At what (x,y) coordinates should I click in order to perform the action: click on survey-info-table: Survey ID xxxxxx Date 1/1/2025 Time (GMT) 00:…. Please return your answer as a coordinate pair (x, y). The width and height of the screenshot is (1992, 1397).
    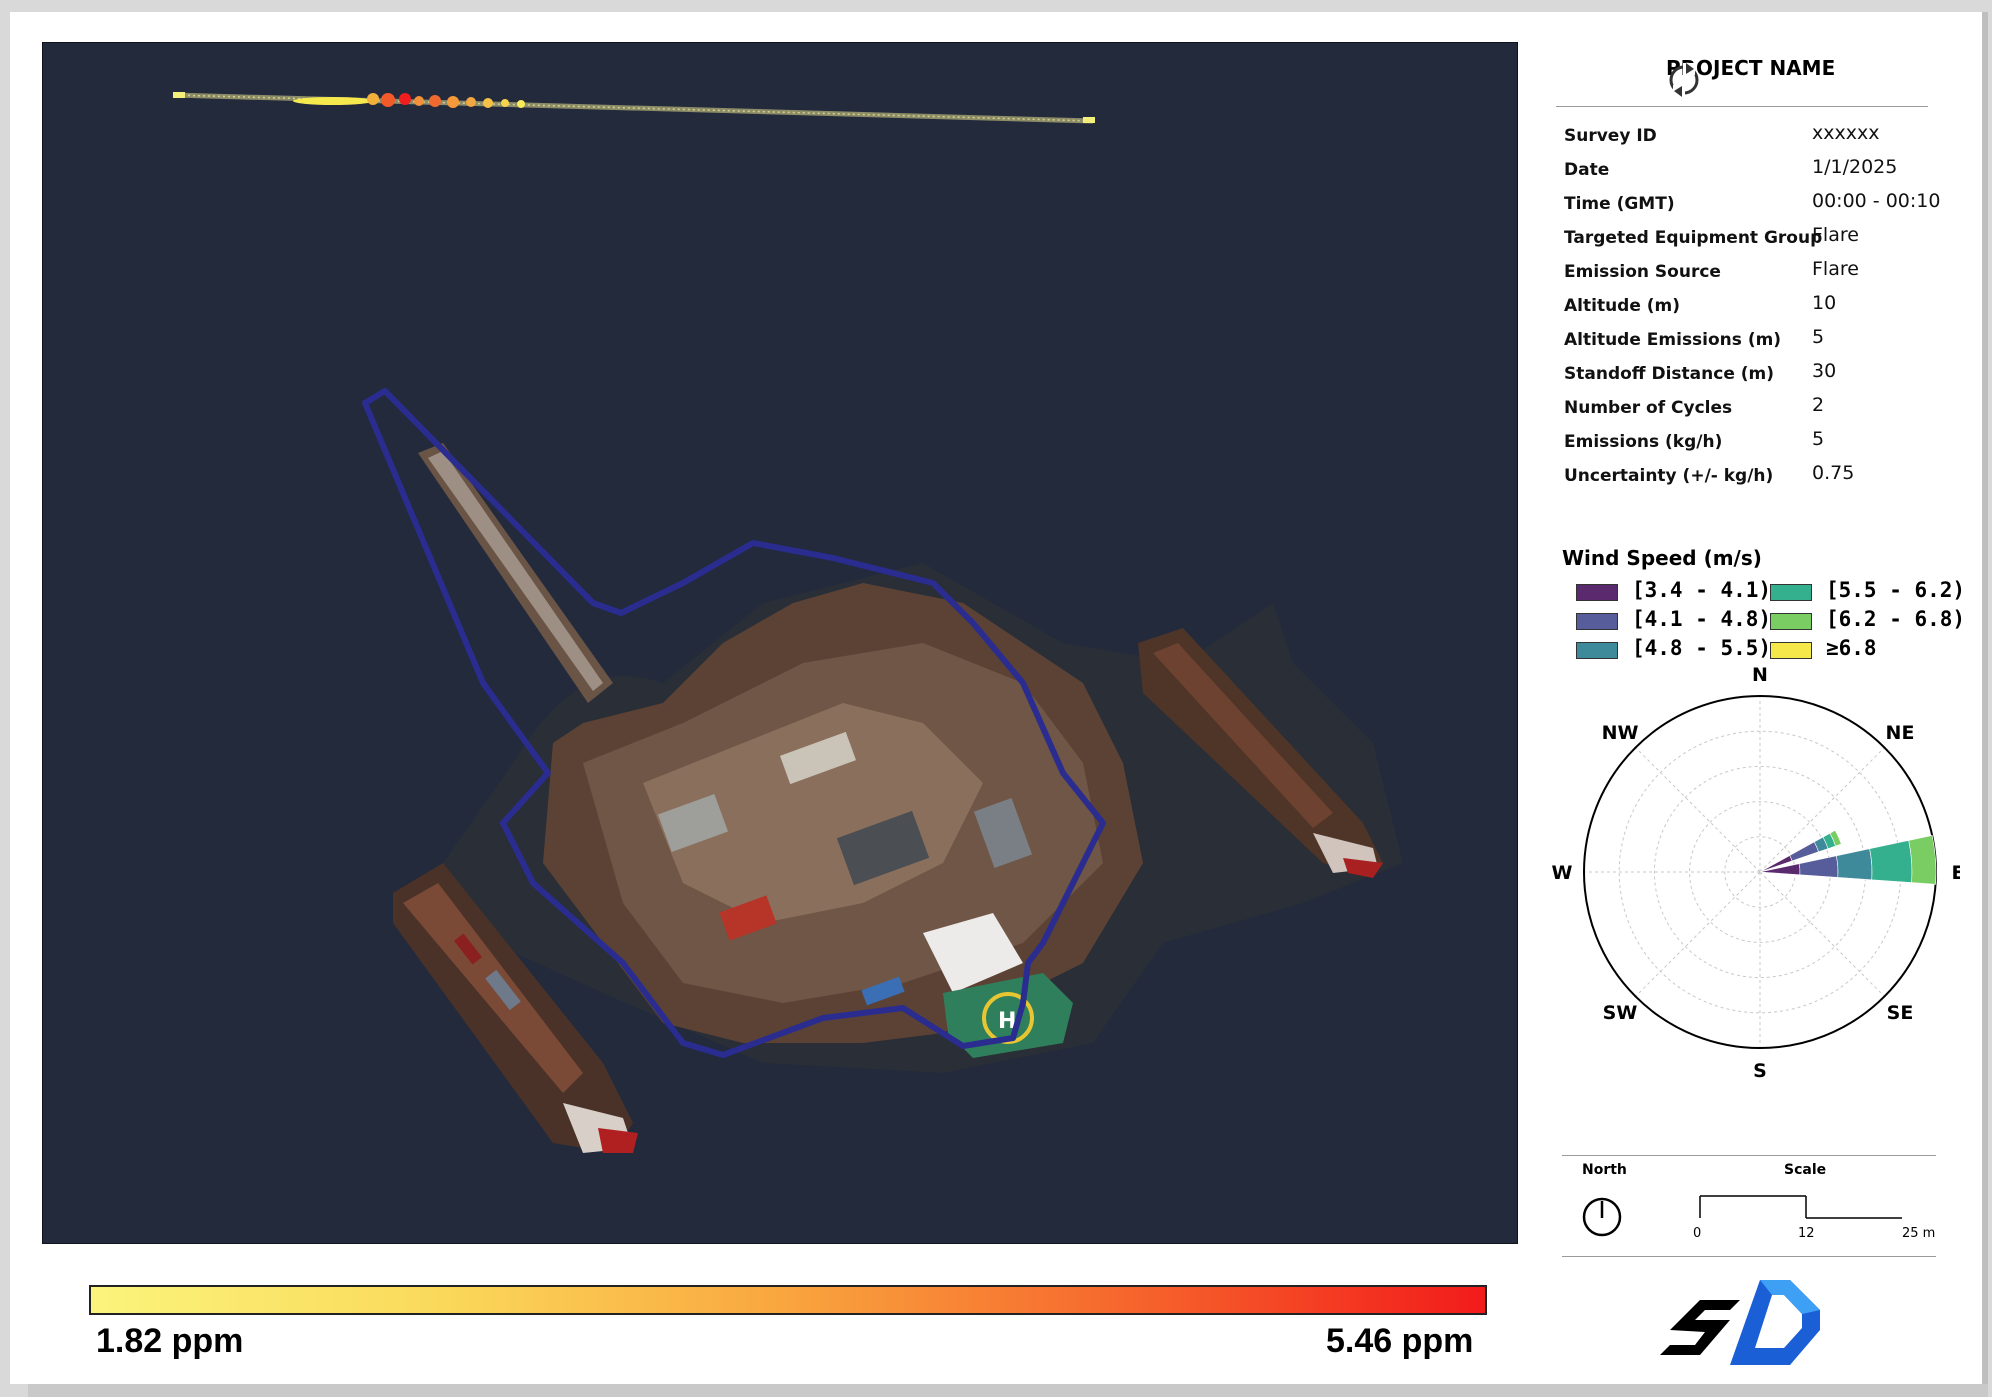
    Looking at the image, I should click on (1764, 309).